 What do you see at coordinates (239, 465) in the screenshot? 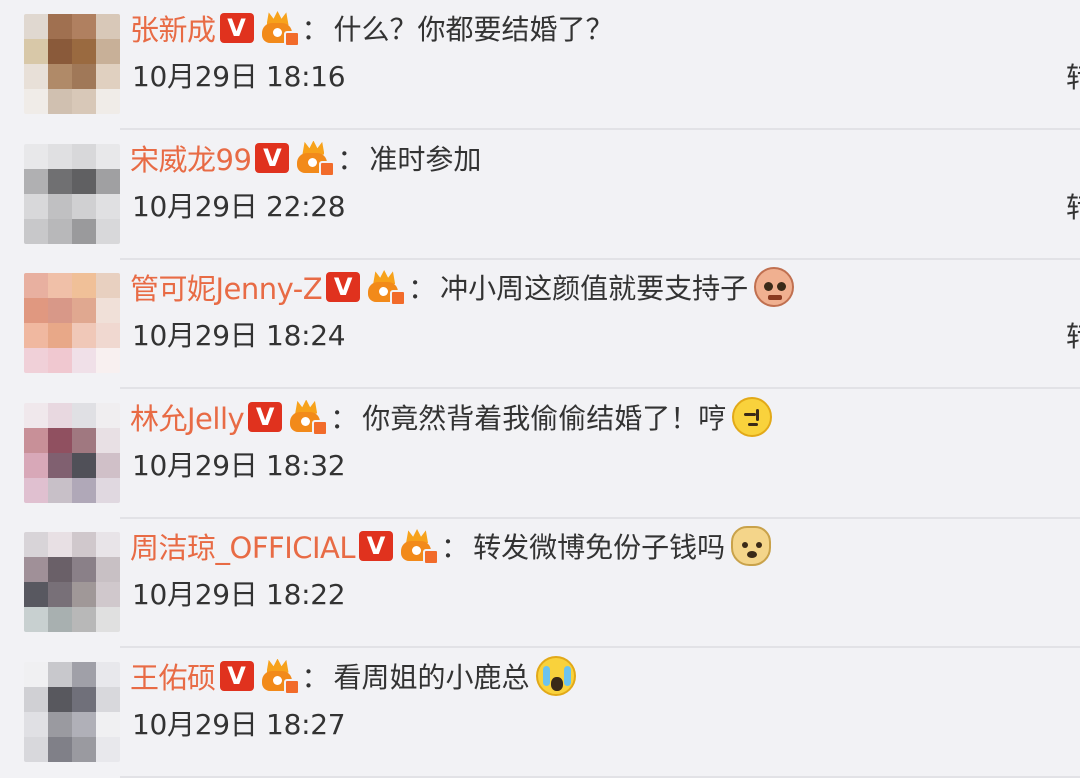
I see `comment-timestamp: 10月29日 18:32` at bounding box center [239, 465].